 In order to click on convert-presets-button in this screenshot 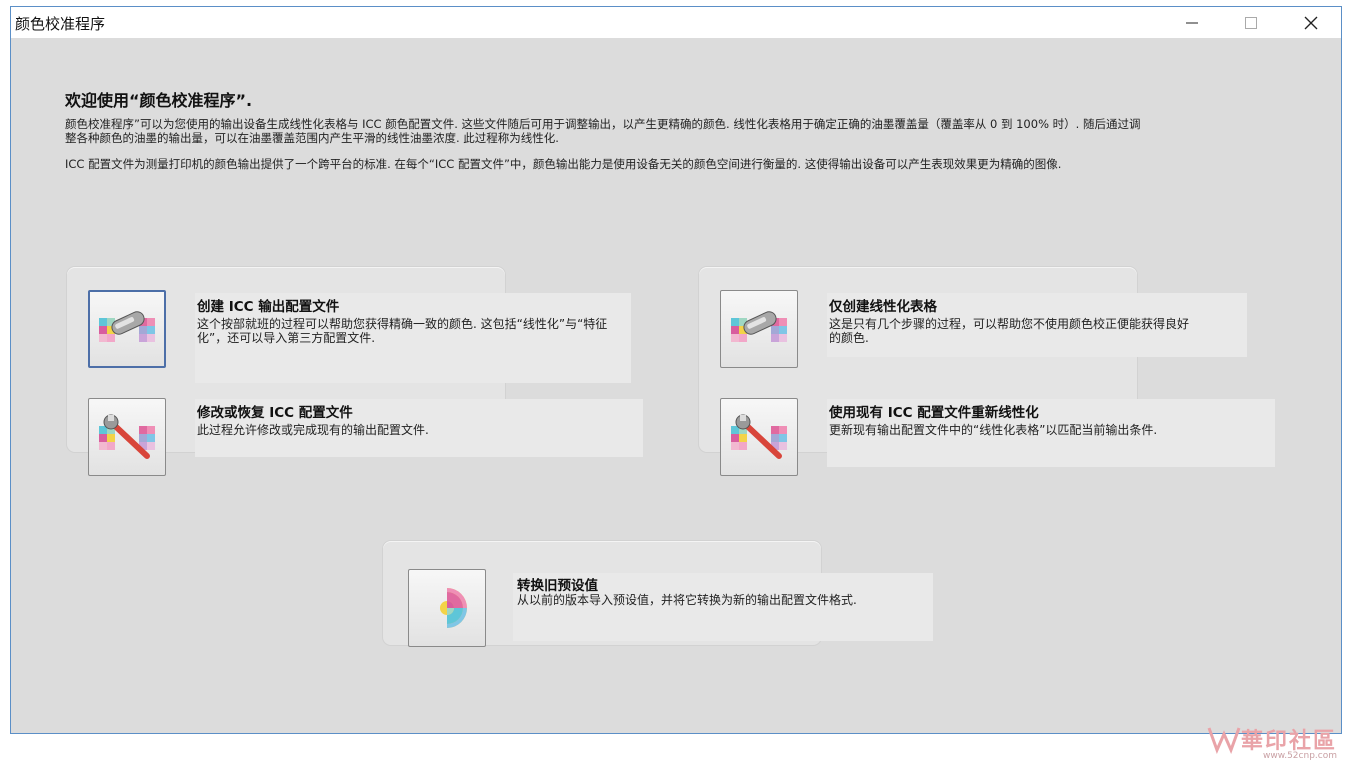, I will do `click(447, 608)`.